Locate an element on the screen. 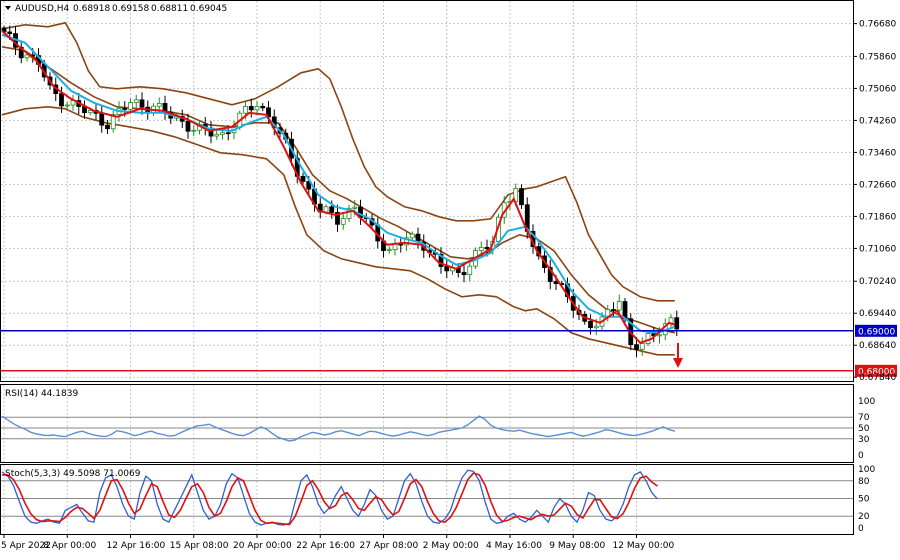 This screenshot has height=560, width=900. price-tick-label-3: 0.74260 is located at coordinates (877, 121).